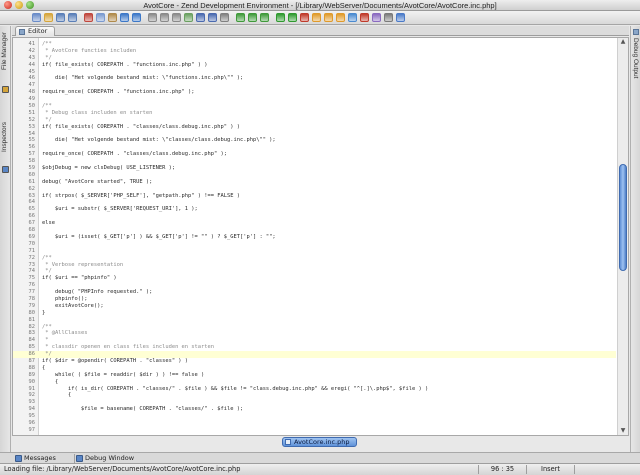 The height and width of the screenshot is (475, 640). What do you see at coordinates (314, 265) in the screenshot?
I see `code-line: 73 * Verbose representation` at bounding box center [314, 265].